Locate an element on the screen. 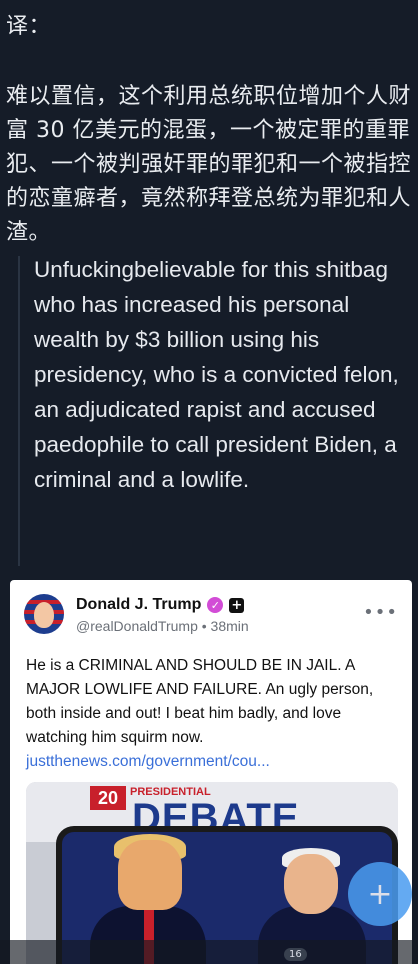 The height and width of the screenshot is (964, 418). verified-badge-icon: ✓ is located at coordinates (215, 605).